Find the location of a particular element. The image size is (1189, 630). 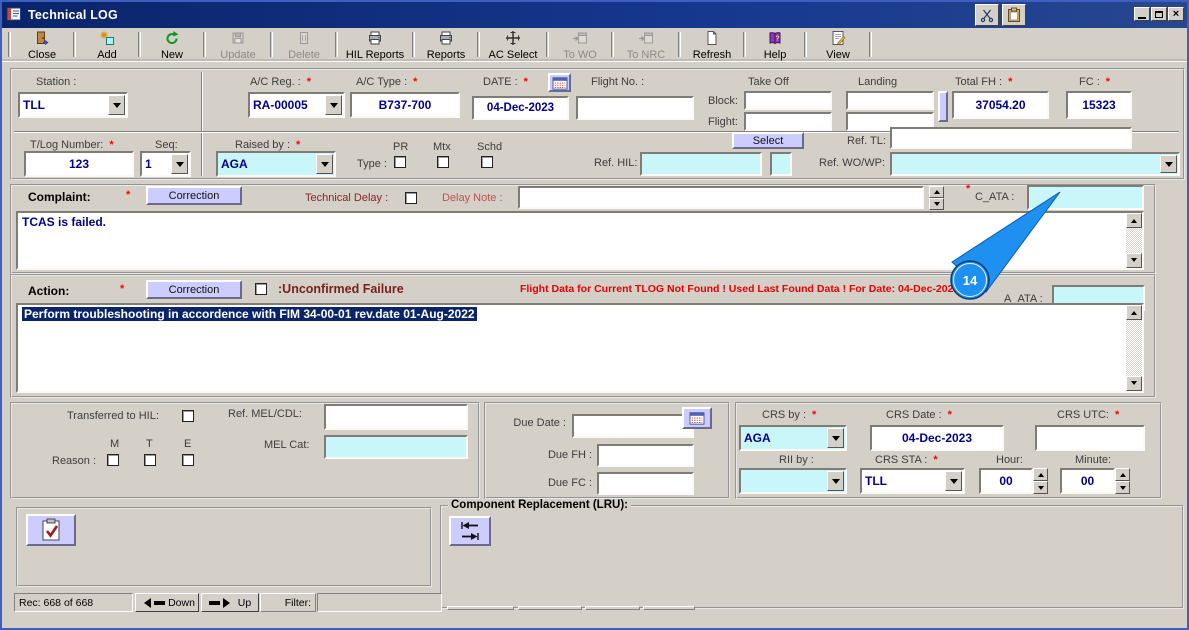

hour-field: 00 is located at coordinates (1006, 481).